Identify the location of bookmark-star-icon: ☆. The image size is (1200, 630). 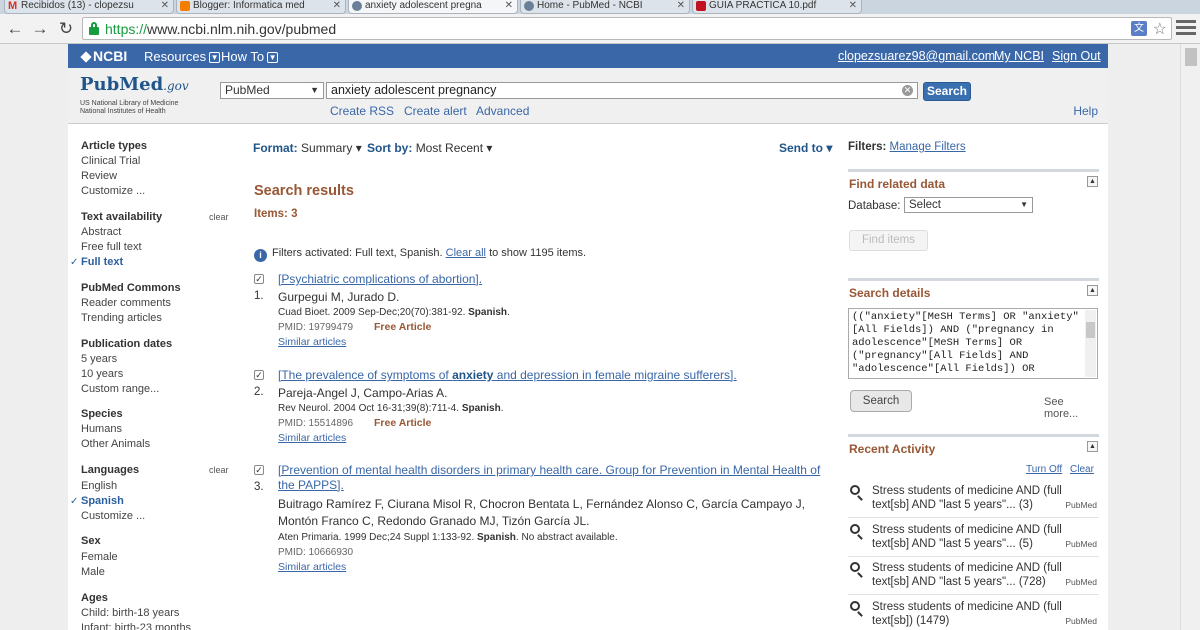
(1160, 29).